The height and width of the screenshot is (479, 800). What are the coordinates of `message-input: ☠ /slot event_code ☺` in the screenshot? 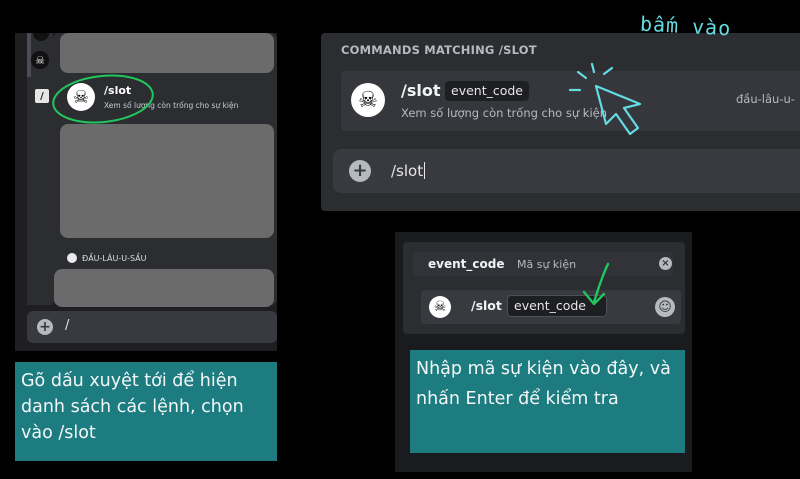 It's located at (551, 307).